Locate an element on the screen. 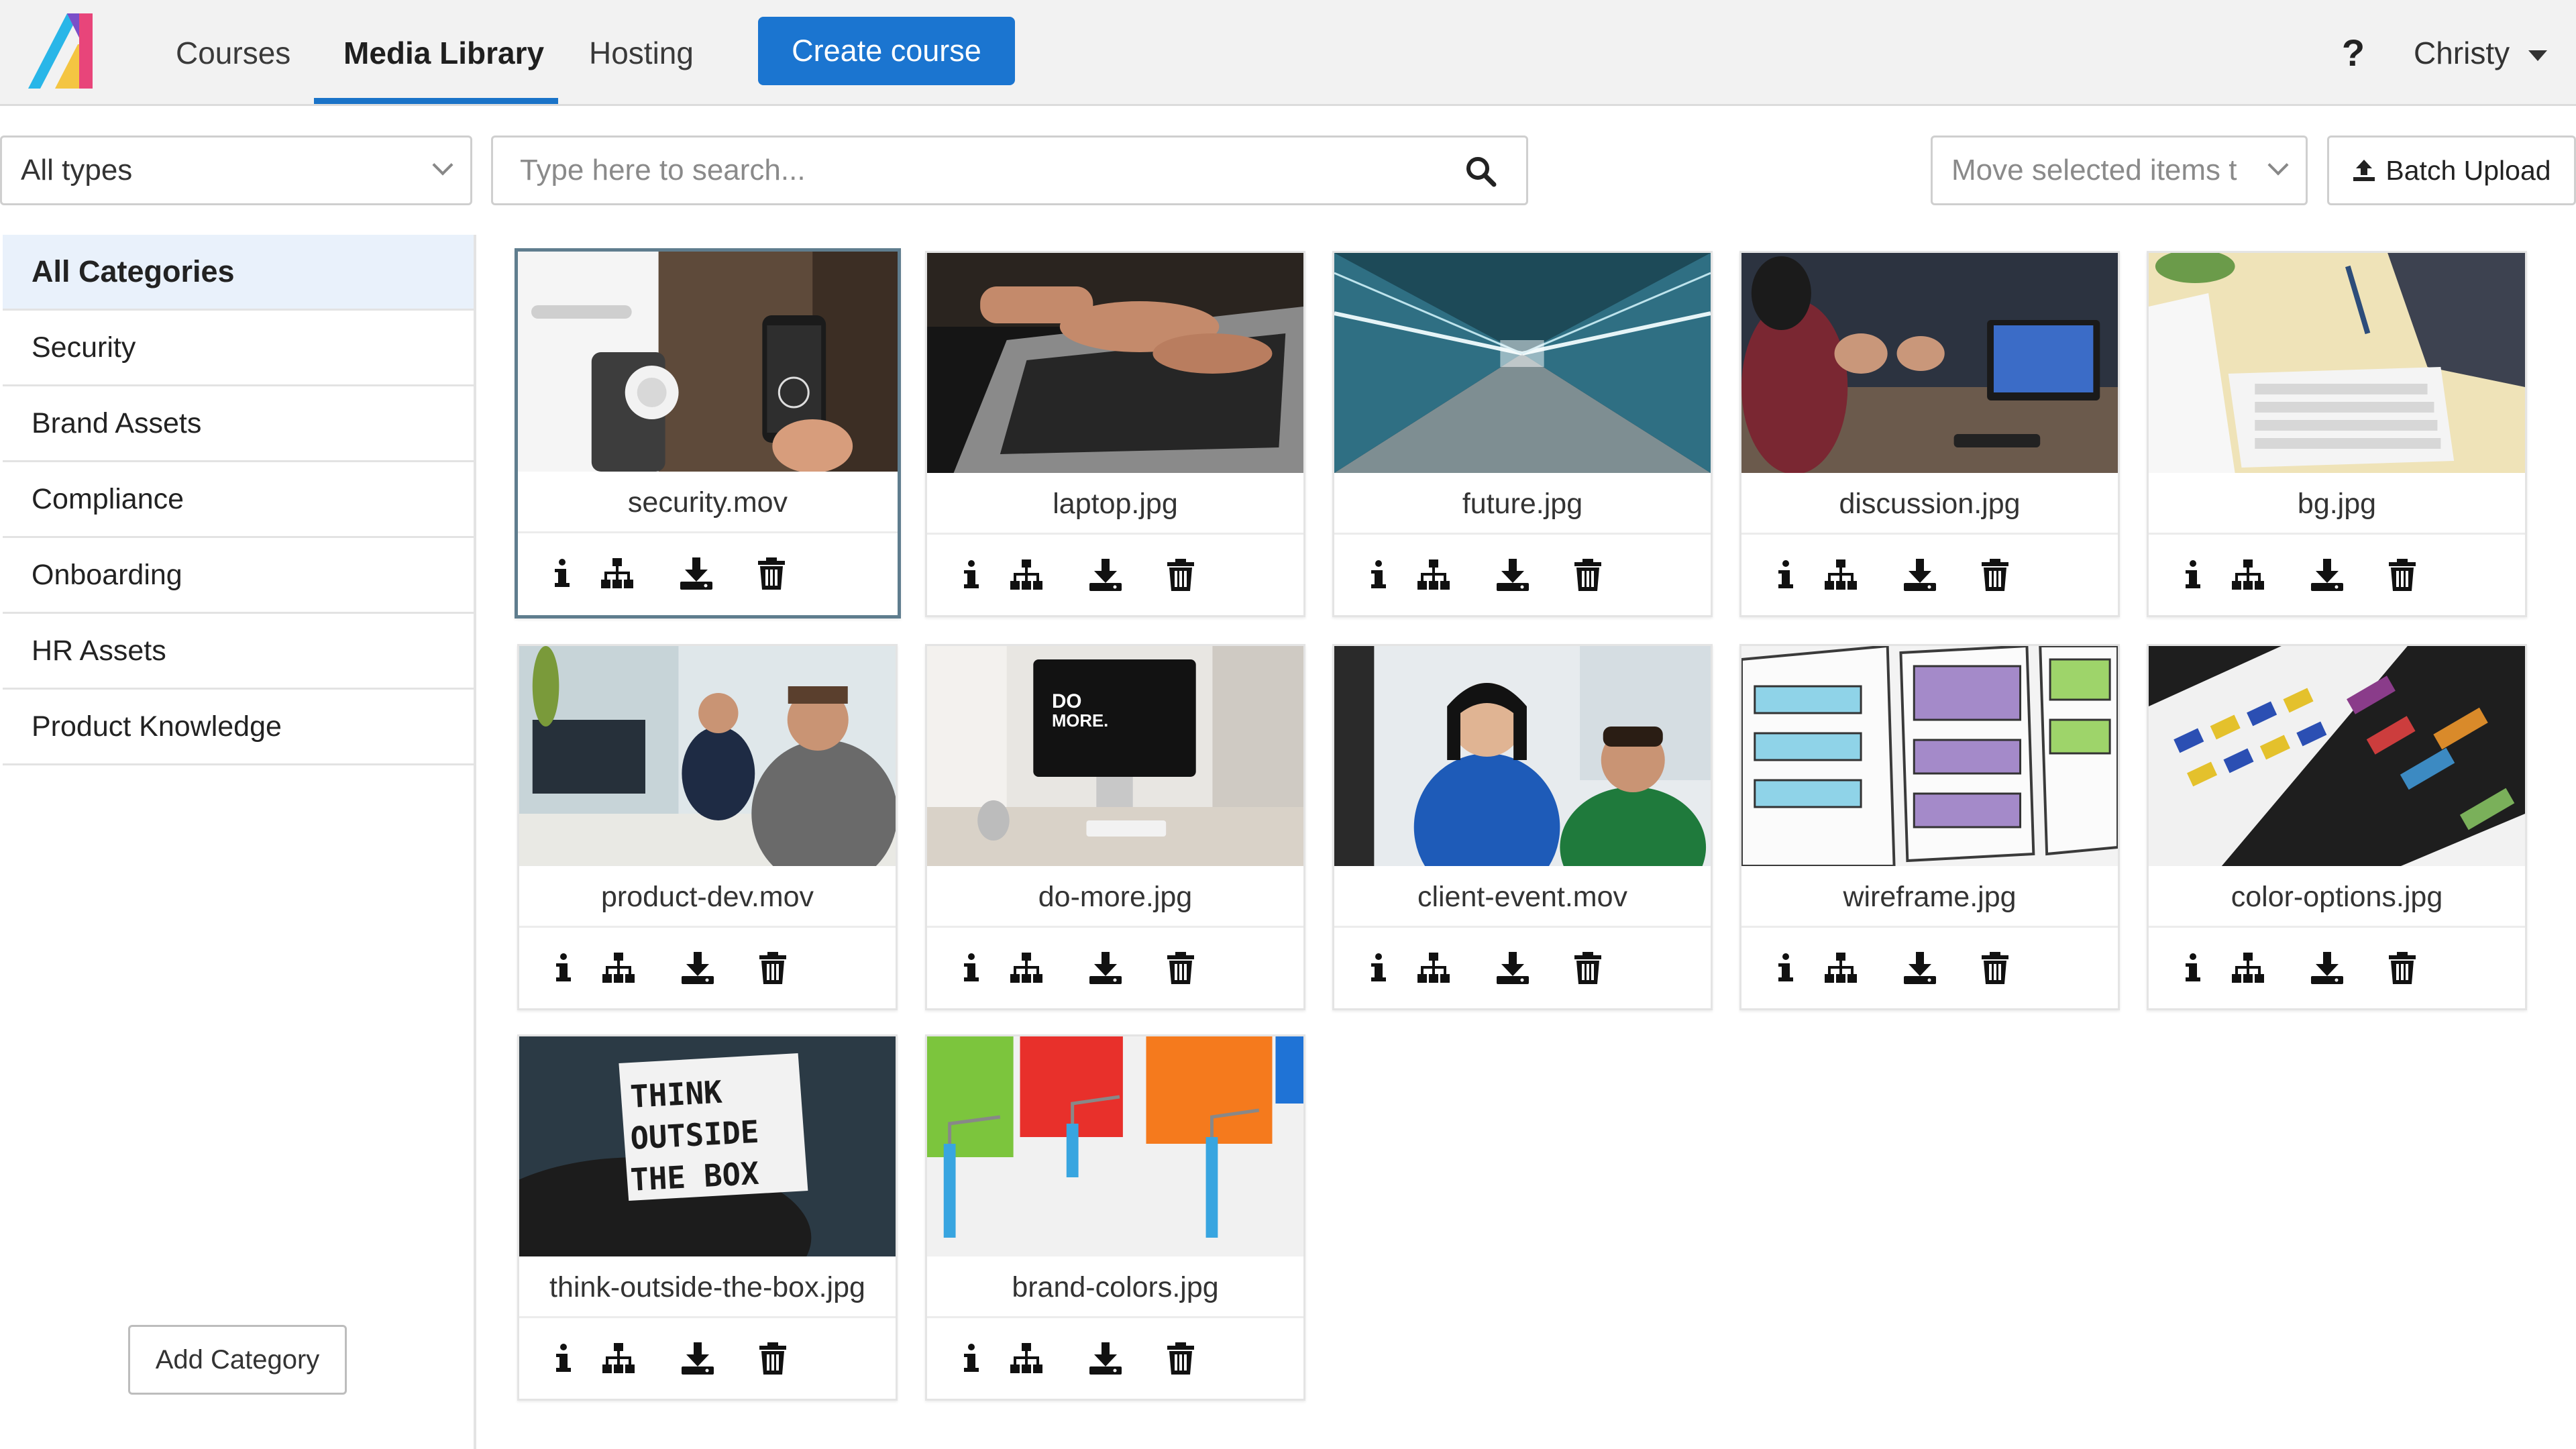  search-field is located at coordinates (1009, 170).